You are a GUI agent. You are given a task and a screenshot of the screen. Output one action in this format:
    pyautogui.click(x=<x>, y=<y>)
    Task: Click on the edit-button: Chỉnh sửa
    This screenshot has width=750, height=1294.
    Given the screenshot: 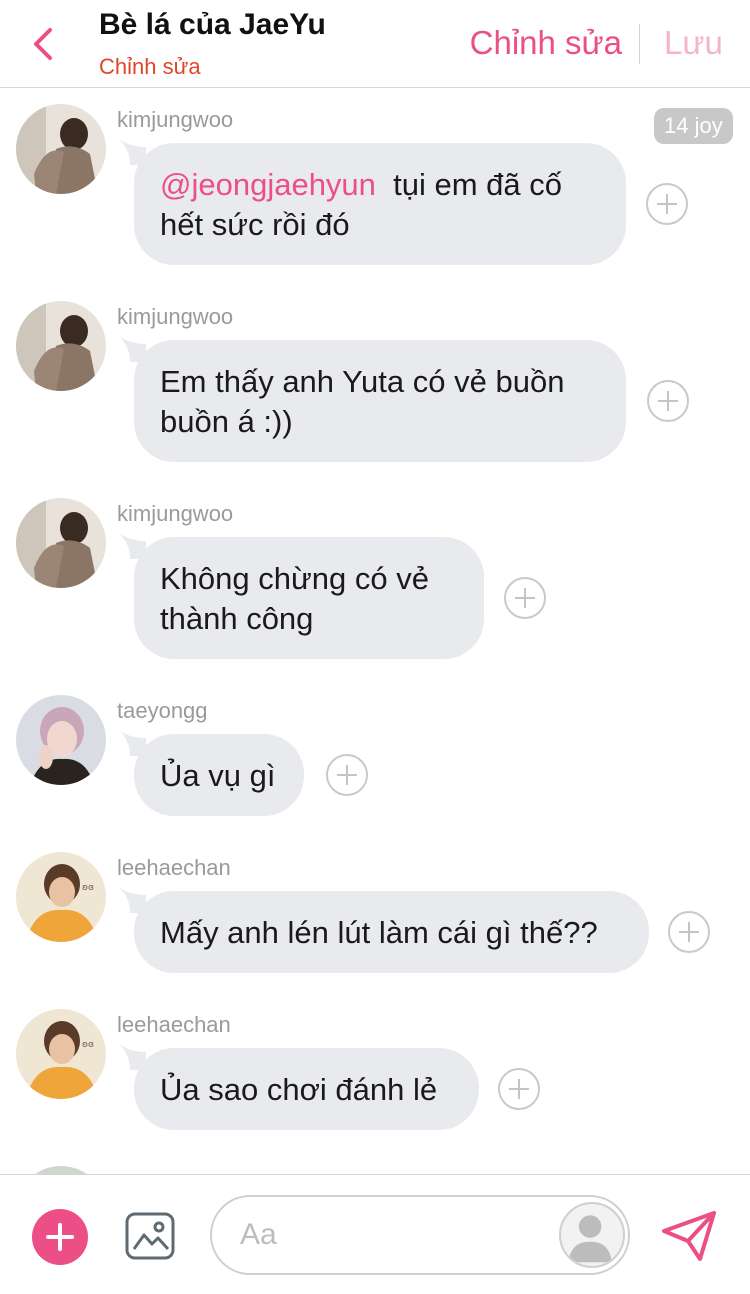 What is the action you would take?
    pyautogui.click(x=546, y=43)
    